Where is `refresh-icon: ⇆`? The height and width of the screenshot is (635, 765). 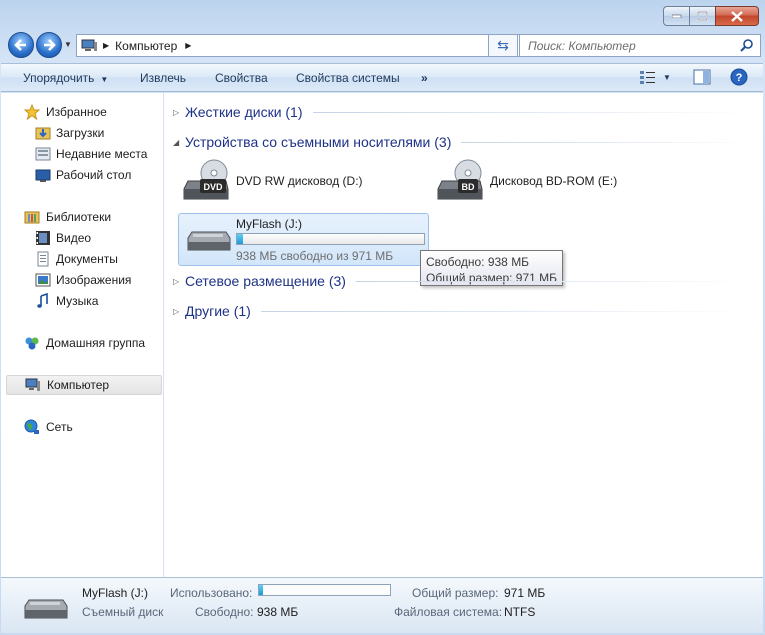
refresh-icon: ⇆ is located at coordinates (503, 45).